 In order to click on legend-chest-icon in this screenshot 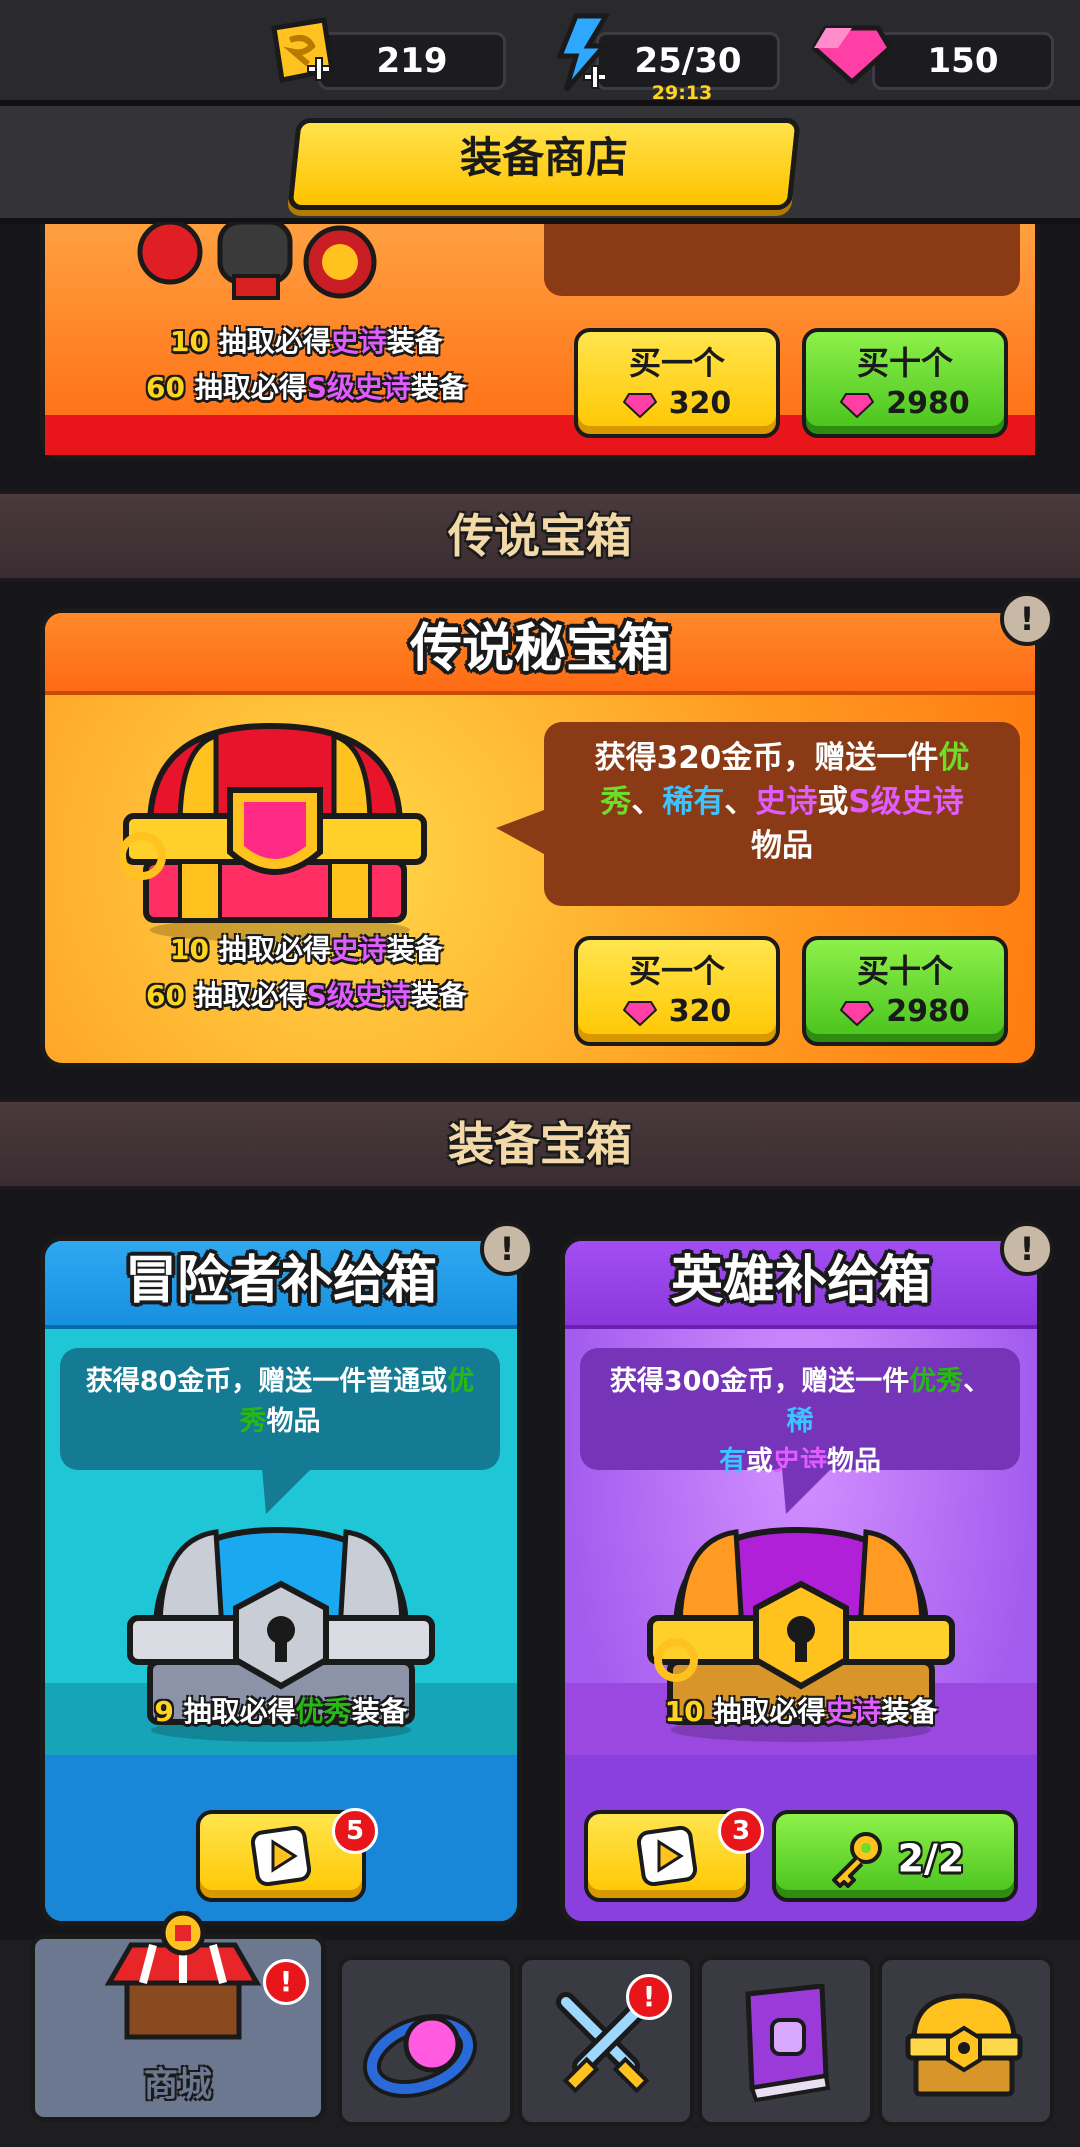, I will do `click(274, 829)`.